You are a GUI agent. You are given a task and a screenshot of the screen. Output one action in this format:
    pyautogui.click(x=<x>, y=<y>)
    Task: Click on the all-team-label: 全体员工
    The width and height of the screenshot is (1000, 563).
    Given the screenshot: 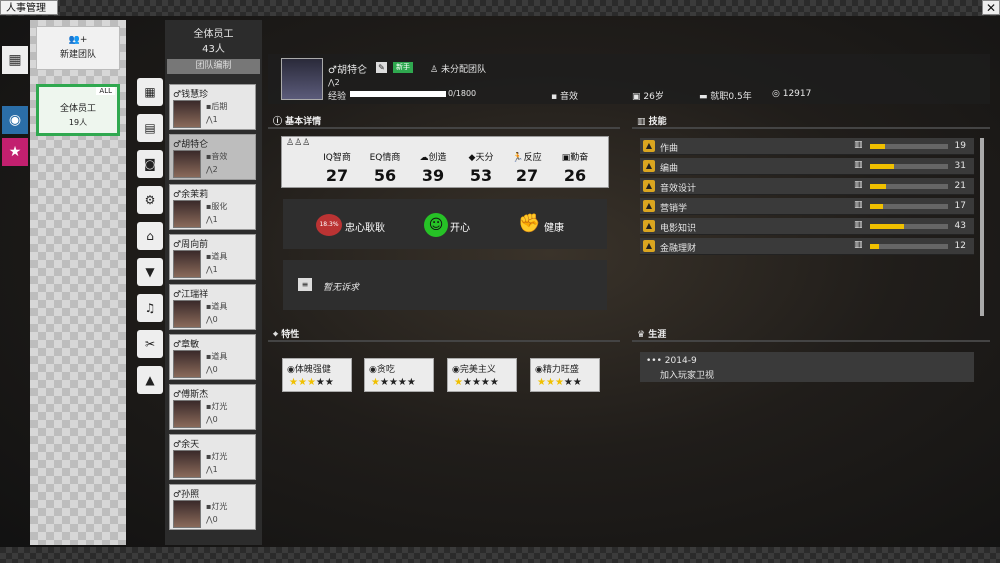 What is the action you would take?
    pyautogui.click(x=77, y=109)
    